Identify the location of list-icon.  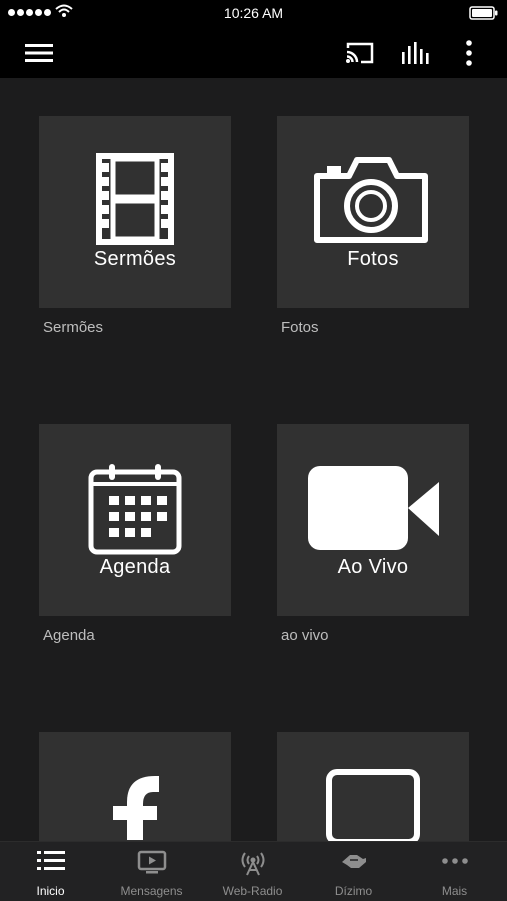
(50, 860).